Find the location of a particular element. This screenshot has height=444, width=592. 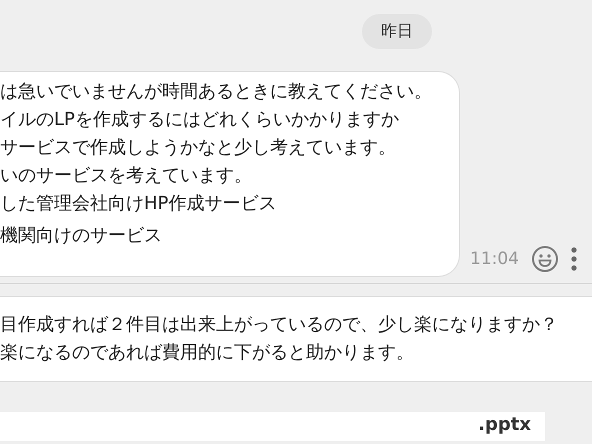

message-line: サービスで作成しようかなと少し考えています。 is located at coordinates (198, 148).